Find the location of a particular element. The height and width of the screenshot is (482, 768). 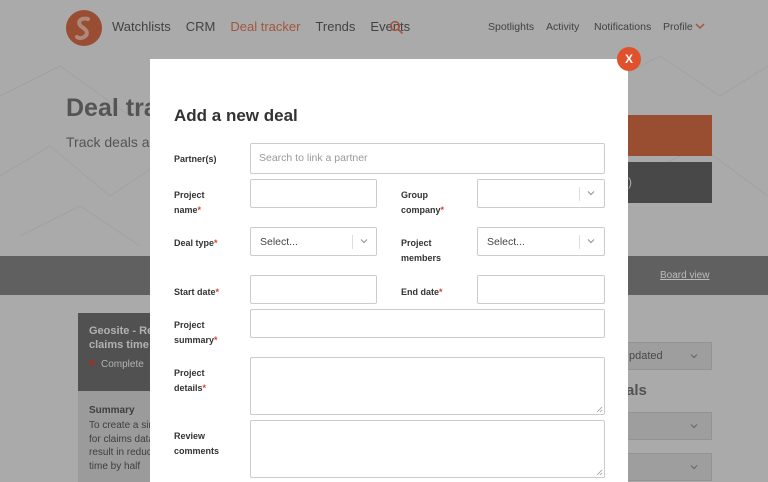

modal-title: Add a new deal is located at coordinates (236, 115).